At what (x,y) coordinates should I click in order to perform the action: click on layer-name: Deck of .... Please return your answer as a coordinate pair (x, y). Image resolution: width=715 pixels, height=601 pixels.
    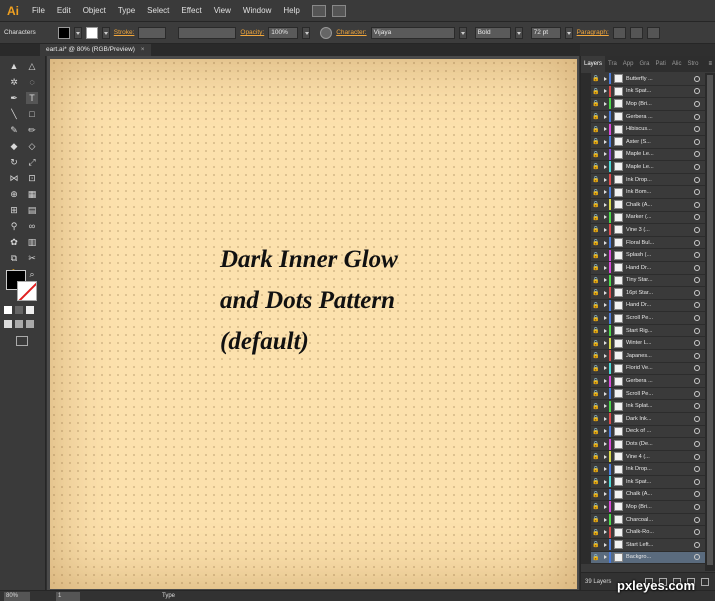
    Looking at the image, I should click on (660, 431).